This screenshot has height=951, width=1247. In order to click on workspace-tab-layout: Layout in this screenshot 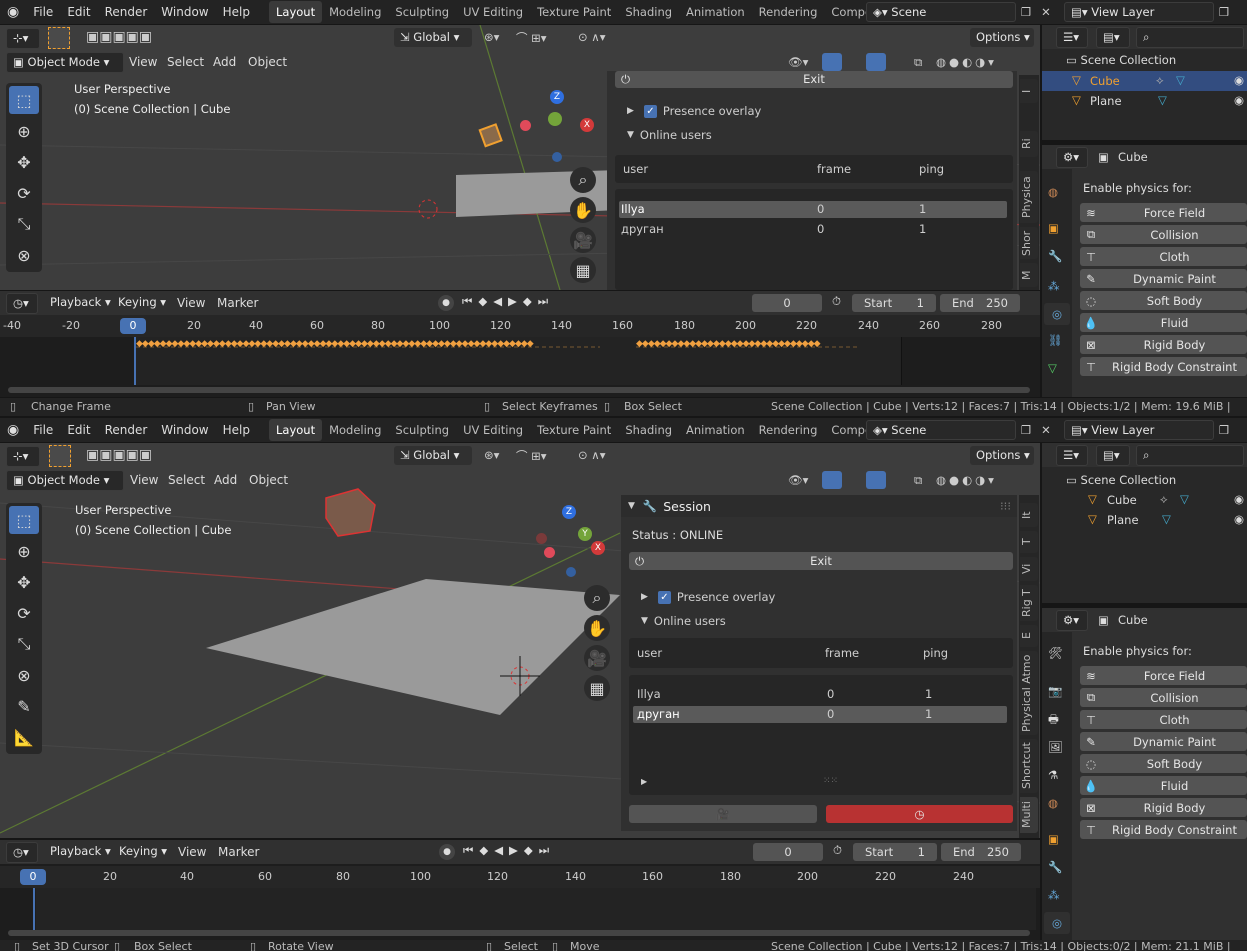, I will do `click(295, 12)`.